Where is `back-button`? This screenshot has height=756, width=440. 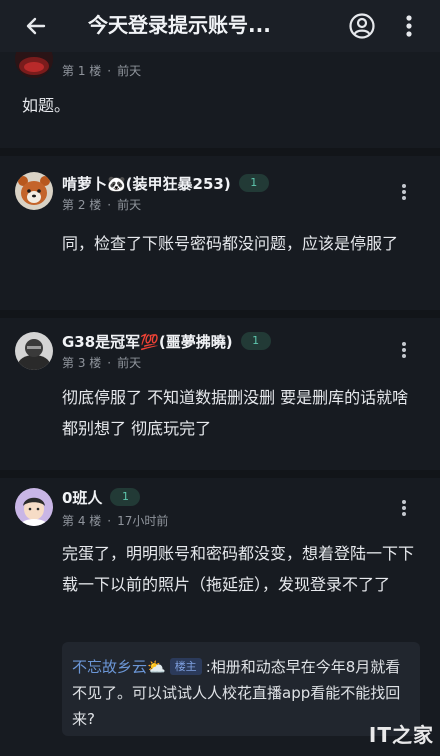 back-button is located at coordinates (36, 26).